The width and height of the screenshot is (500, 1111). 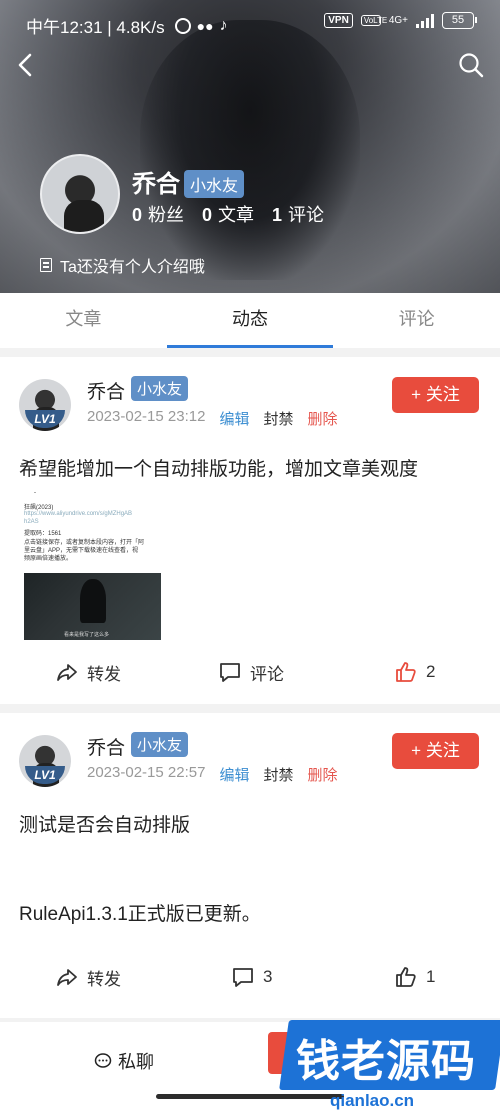 I want to click on tab-comments: 评论, so click(x=416, y=320).